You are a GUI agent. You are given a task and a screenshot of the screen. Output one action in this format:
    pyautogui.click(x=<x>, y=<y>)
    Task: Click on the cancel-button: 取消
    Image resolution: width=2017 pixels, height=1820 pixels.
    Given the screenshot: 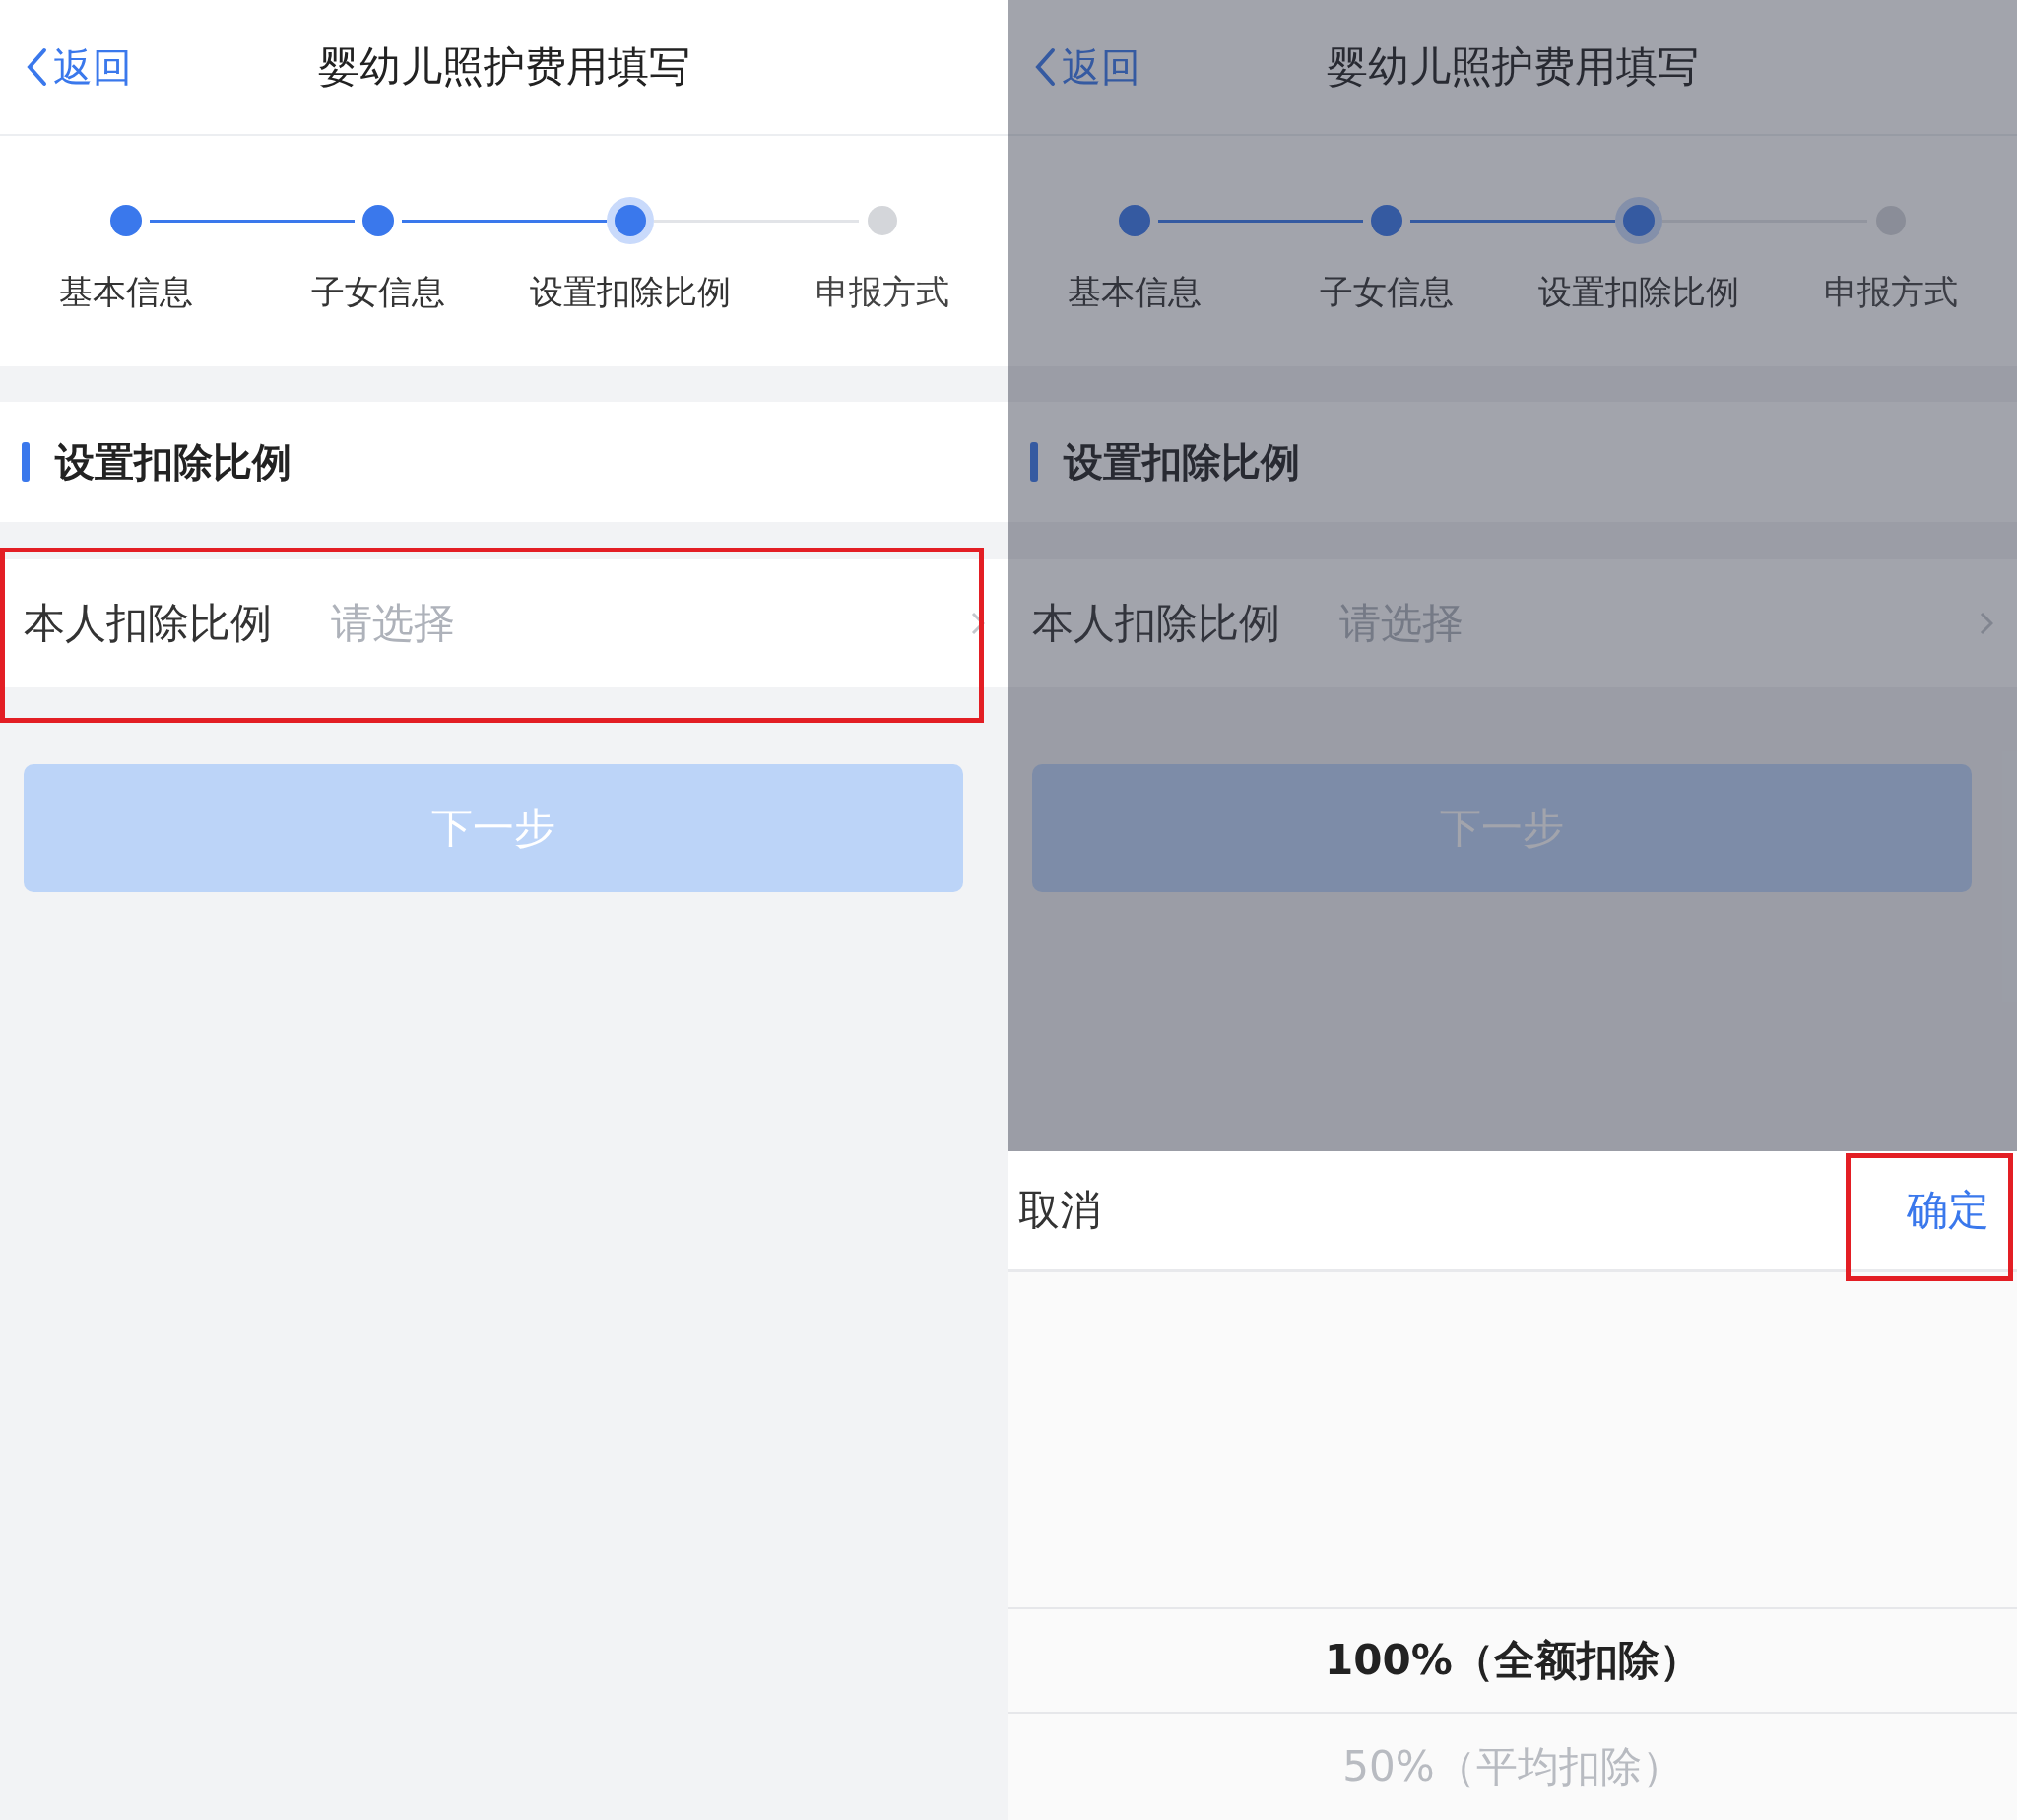 What is the action you would take?
    pyautogui.click(x=1061, y=1211)
    